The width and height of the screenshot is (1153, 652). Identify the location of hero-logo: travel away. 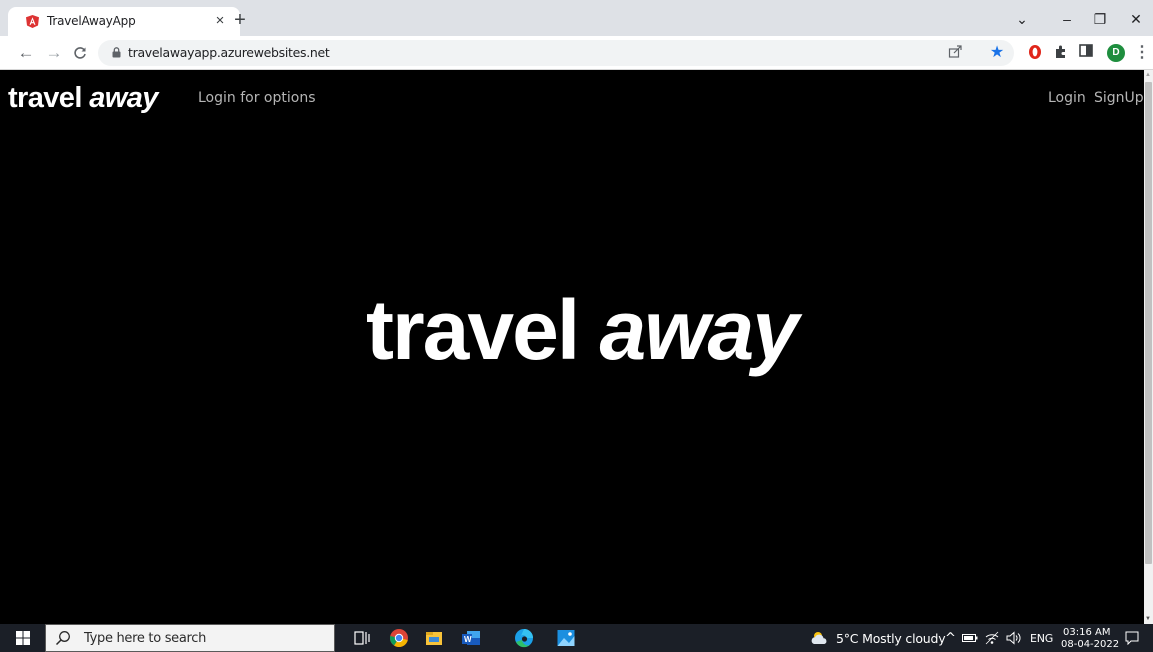
(582, 330).